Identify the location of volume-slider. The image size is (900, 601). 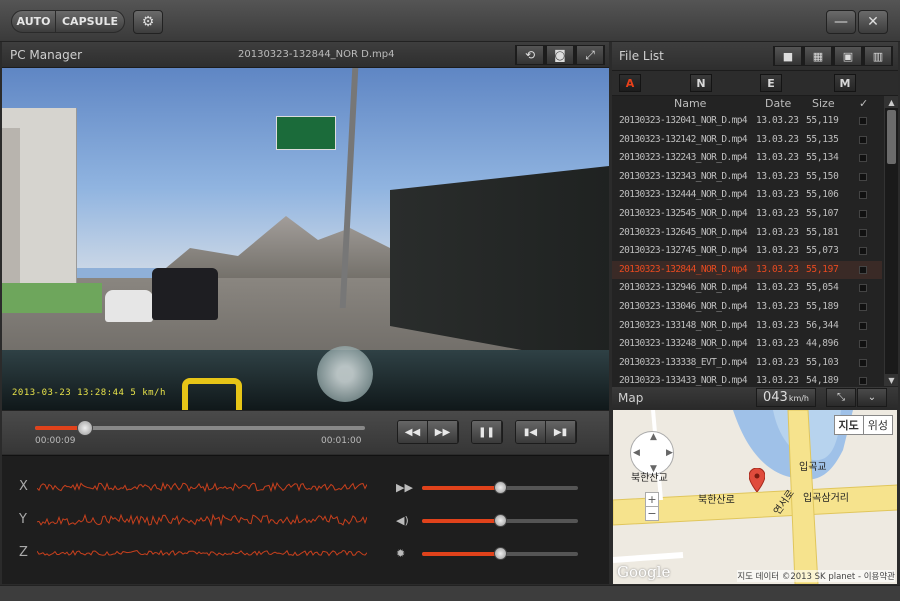
(500, 520).